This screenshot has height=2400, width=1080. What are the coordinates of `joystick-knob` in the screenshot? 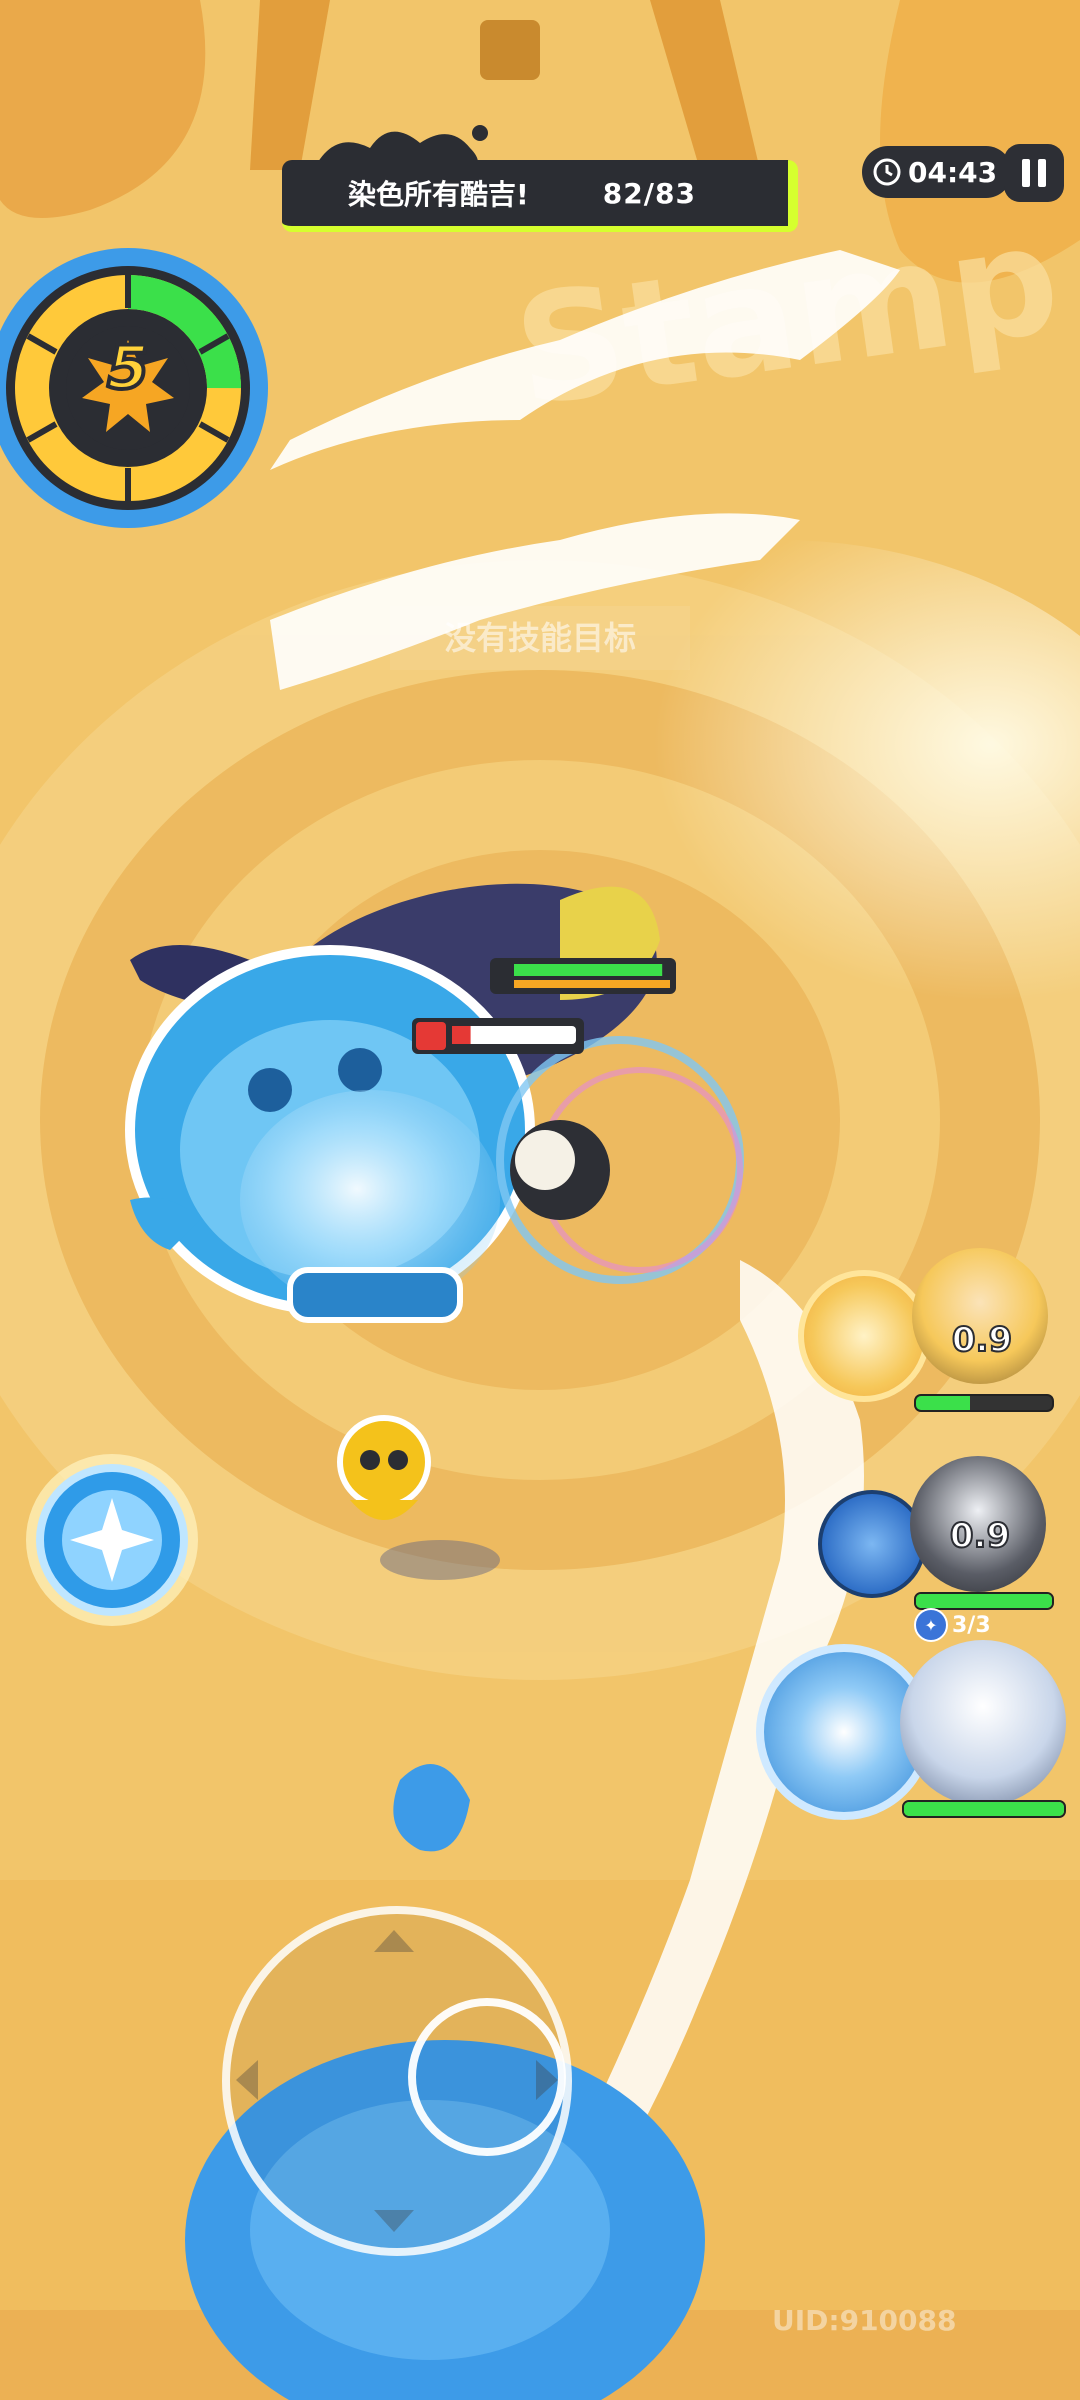 It's located at (487, 2077).